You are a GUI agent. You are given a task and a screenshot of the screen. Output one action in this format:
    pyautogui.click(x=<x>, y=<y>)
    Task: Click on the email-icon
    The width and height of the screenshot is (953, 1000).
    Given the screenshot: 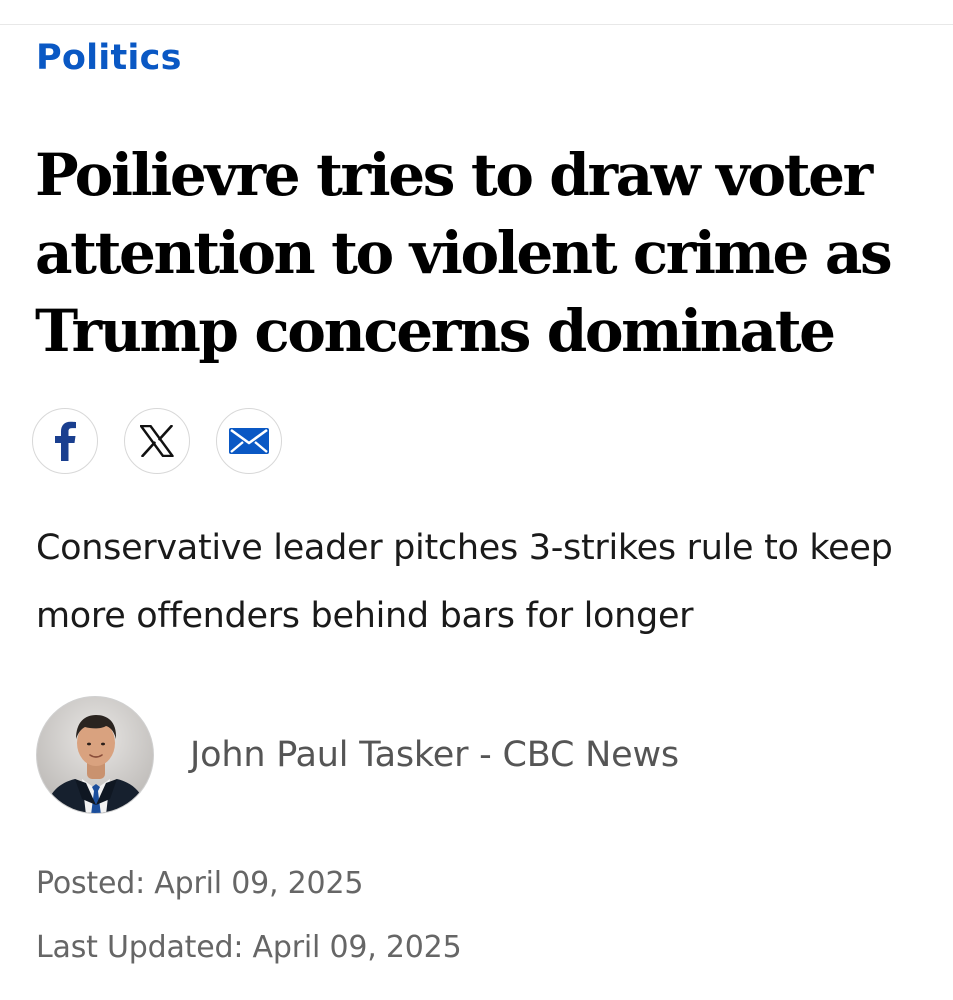 What is the action you would take?
    pyautogui.click(x=249, y=441)
    